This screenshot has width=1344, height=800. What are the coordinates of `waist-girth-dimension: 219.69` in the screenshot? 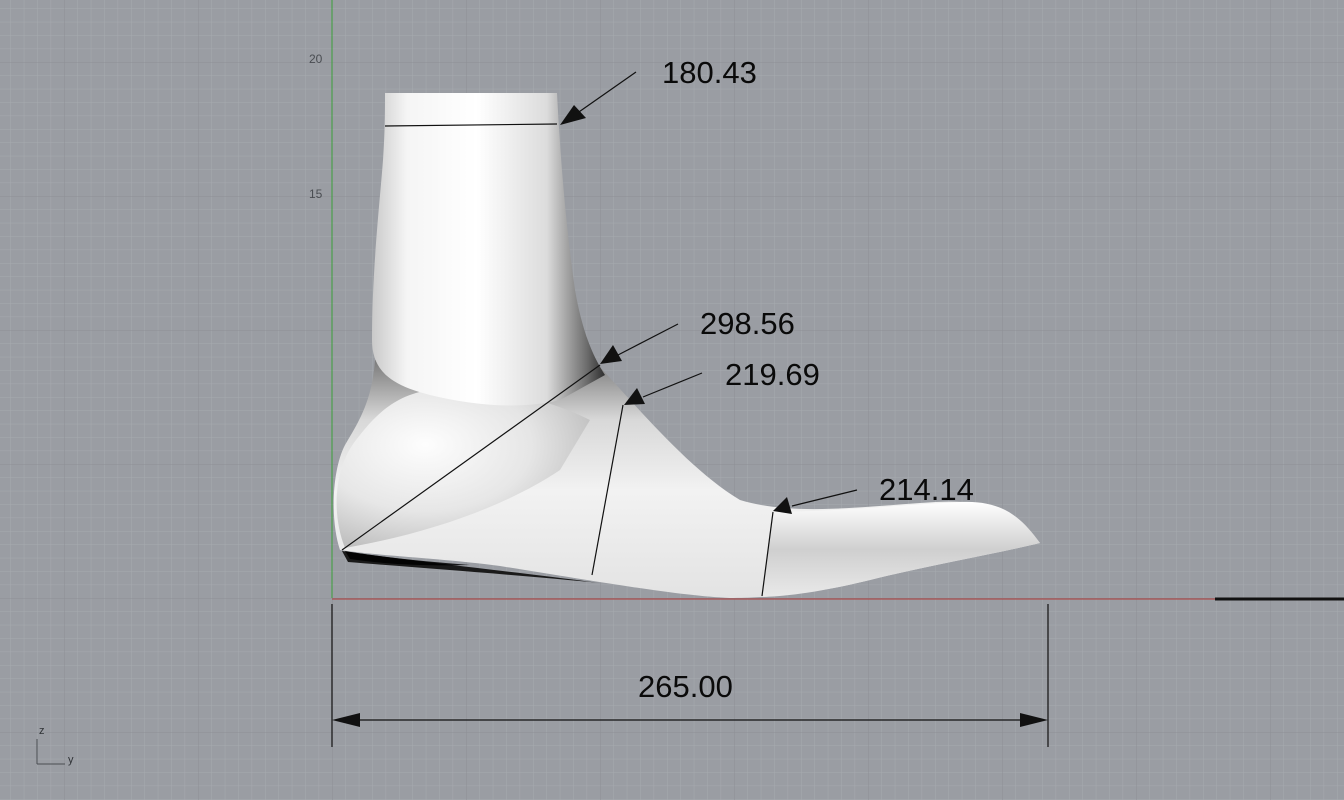 It's located at (772, 374).